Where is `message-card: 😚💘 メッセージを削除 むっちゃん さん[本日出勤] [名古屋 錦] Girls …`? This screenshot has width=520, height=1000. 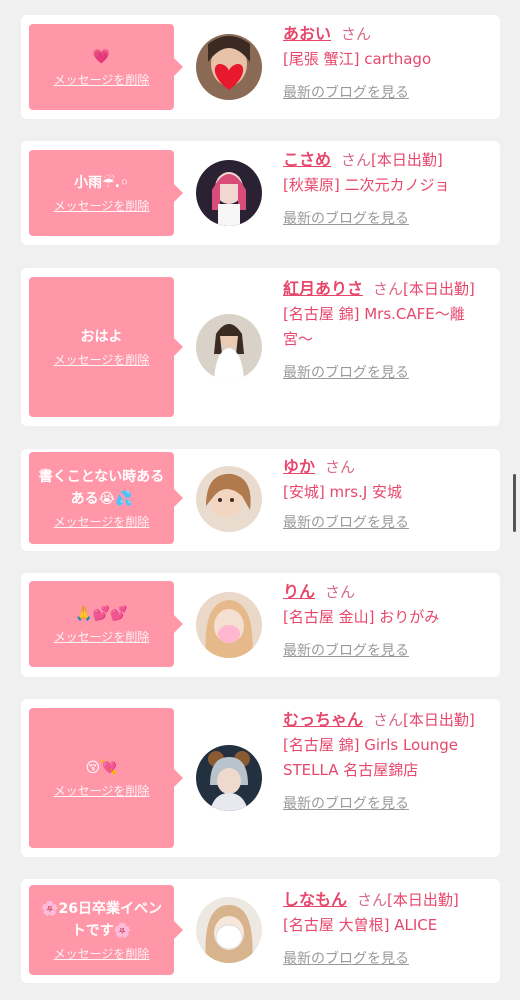
message-card: 😚💘 メッセージを削除 むっちゃん さん[本日出勤] [名古屋 錦] Girls … is located at coordinates (260, 778).